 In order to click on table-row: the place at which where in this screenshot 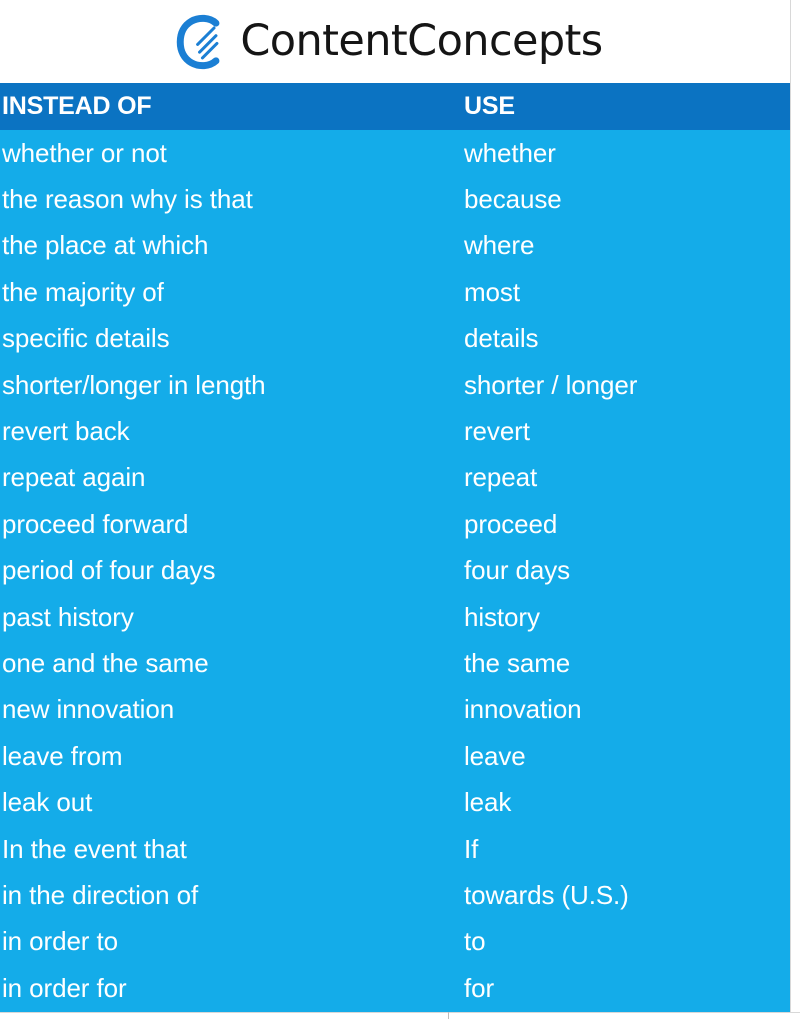, I will do `click(395, 246)`.